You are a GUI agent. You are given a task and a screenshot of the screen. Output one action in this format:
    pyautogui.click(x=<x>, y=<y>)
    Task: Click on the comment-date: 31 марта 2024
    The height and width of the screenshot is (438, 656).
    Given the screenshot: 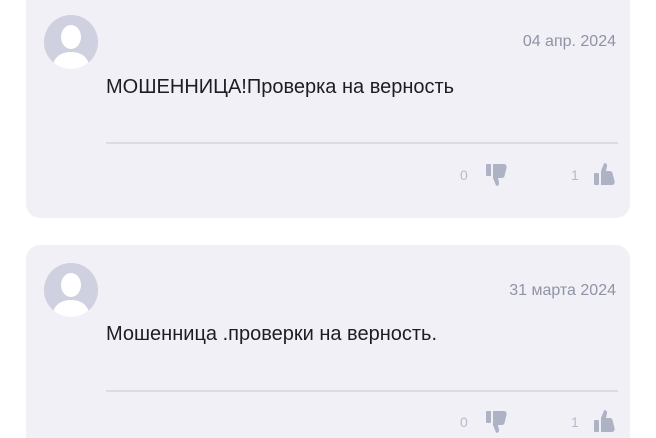 What is the action you would take?
    pyautogui.click(x=562, y=290)
    